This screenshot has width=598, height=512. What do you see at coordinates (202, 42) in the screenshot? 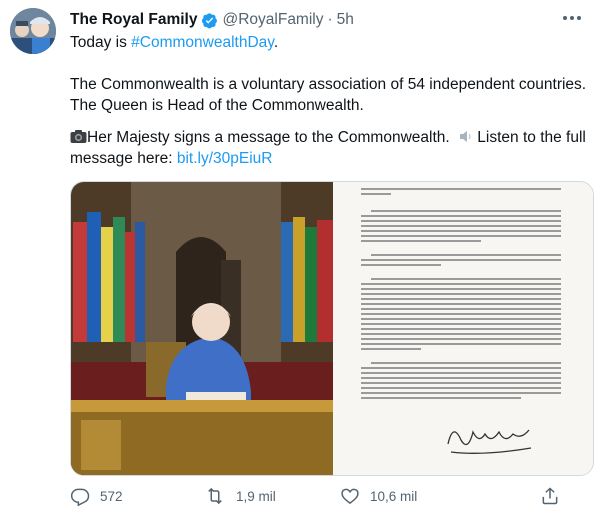
I see `hashtag-link: #CommonwealthDay` at bounding box center [202, 42].